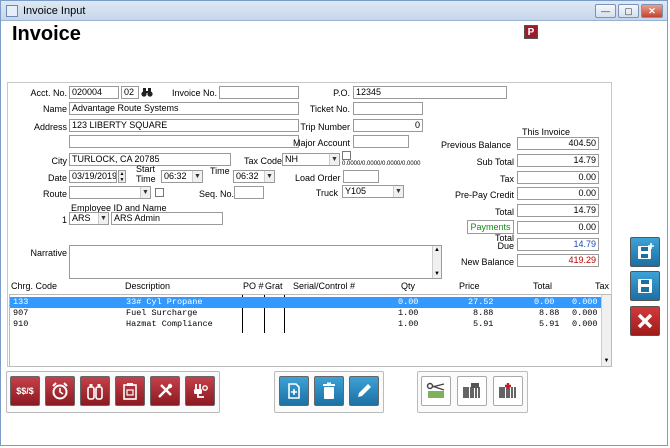 The image size is (670, 448). What do you see at coordinates (373, 191) in the screenshot?
I see `truck-select: Y105 ▼` at bounding box center [373, 191].